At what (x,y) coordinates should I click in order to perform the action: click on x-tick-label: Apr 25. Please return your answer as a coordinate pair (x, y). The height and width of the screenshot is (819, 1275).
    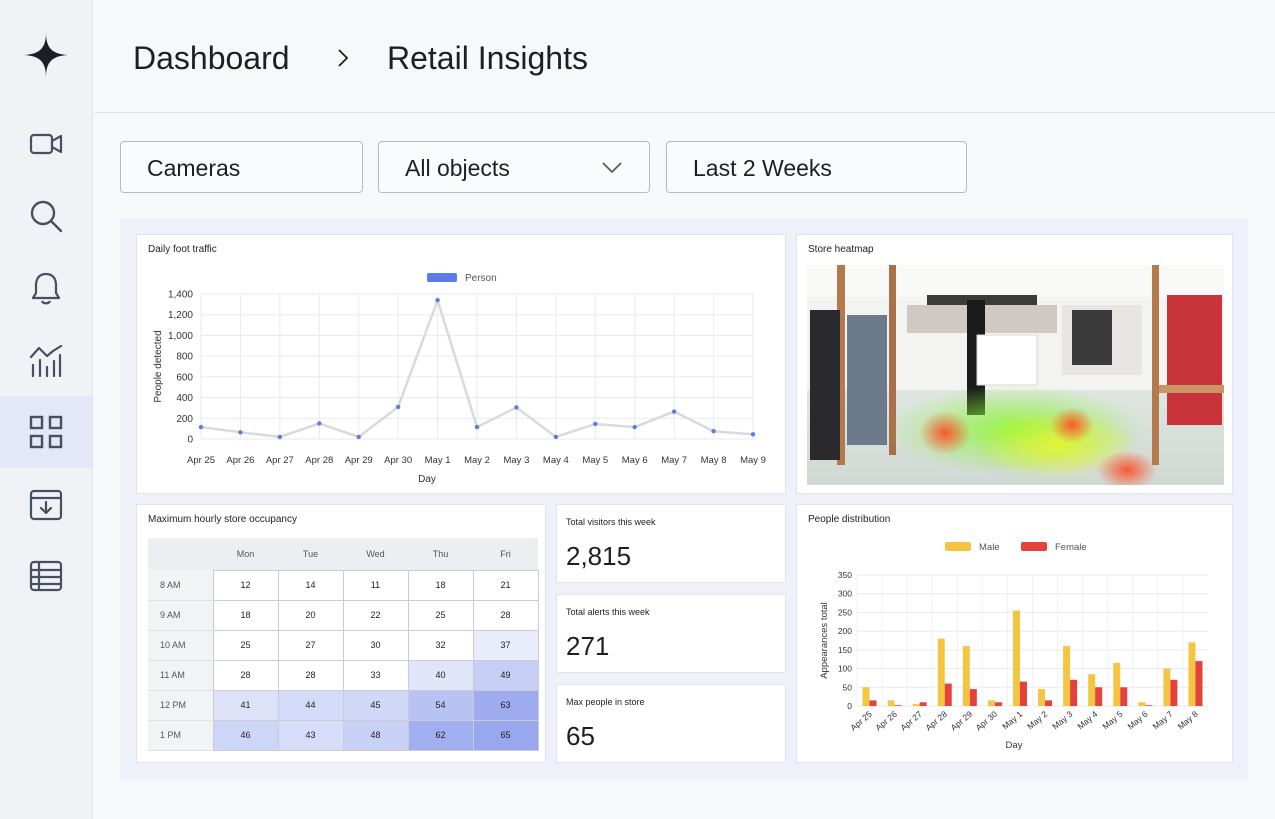
    Looking at the image, I should click on (201, 460).